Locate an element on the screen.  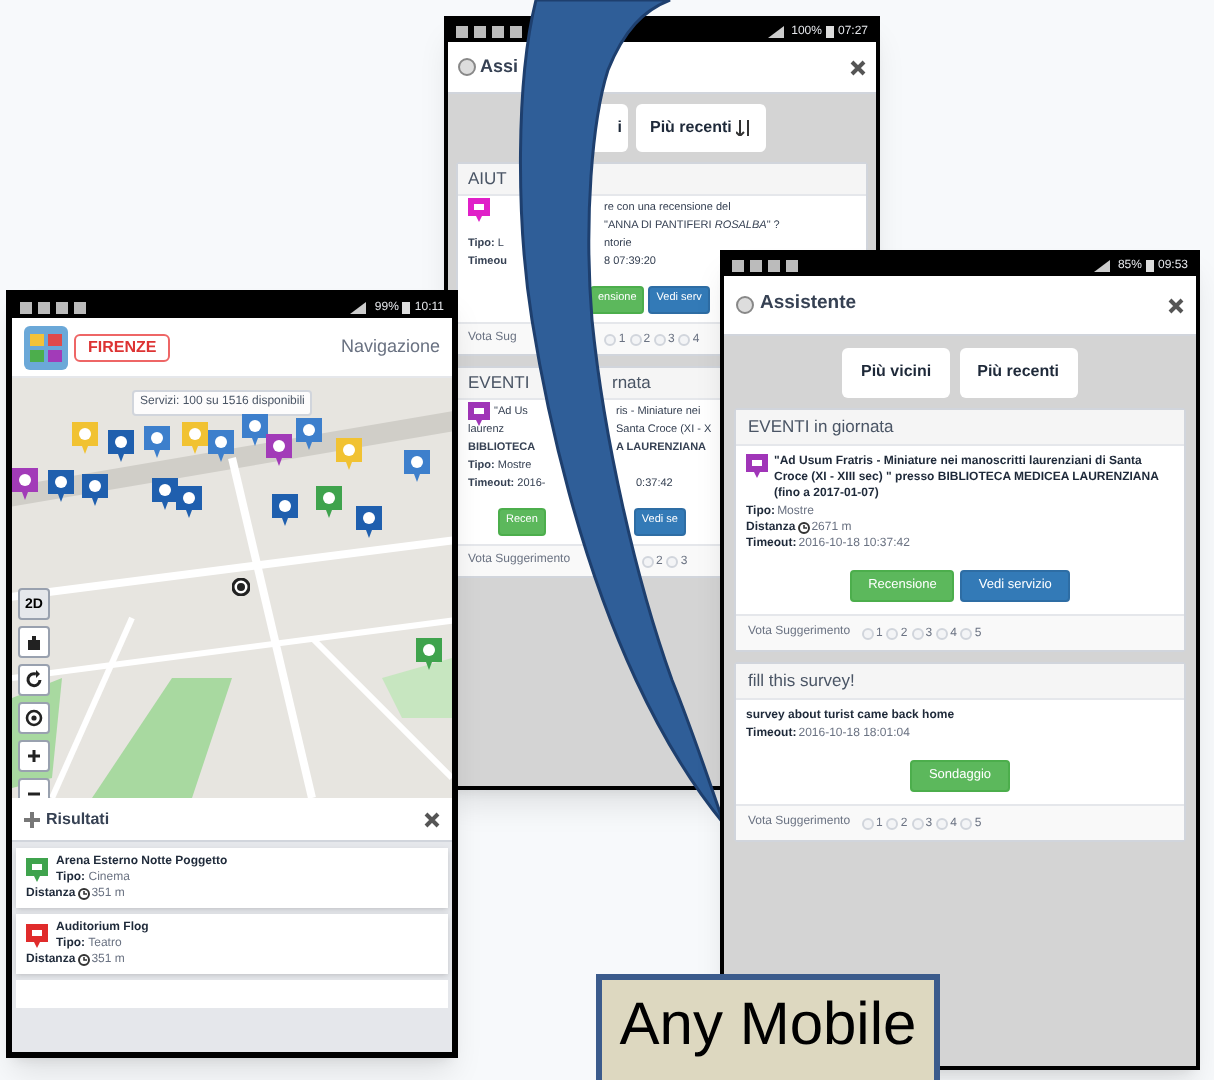
target-icon is located at coordinates (34, 718).